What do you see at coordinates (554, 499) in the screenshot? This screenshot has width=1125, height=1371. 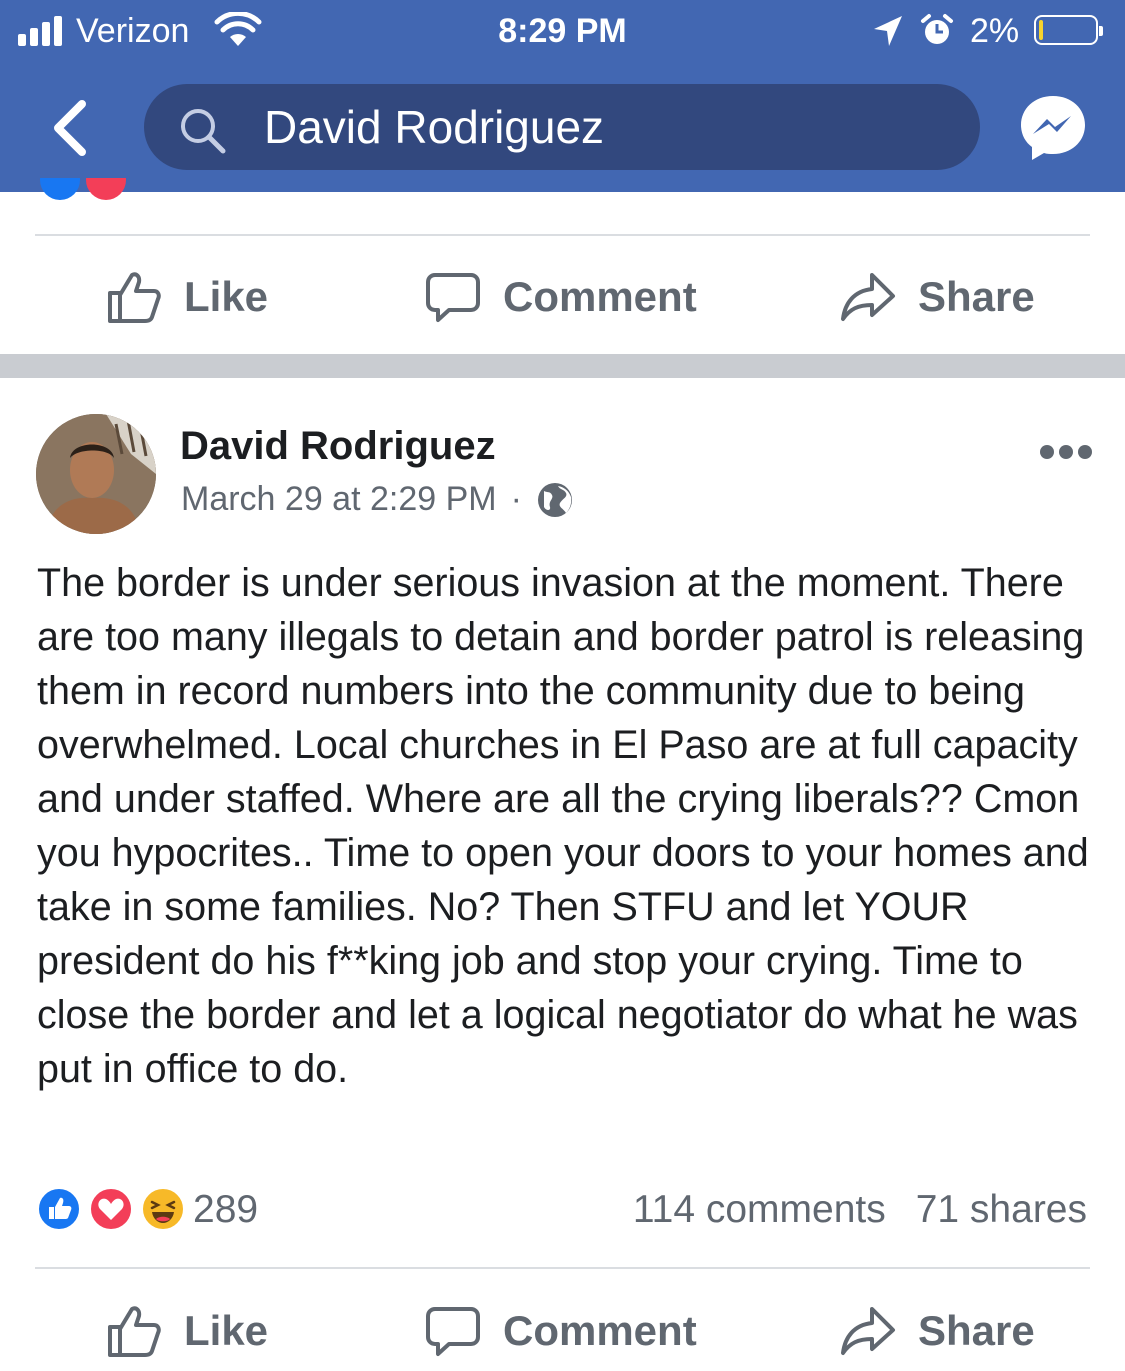 I see `globe-icon` at bounding box center [554, 499].